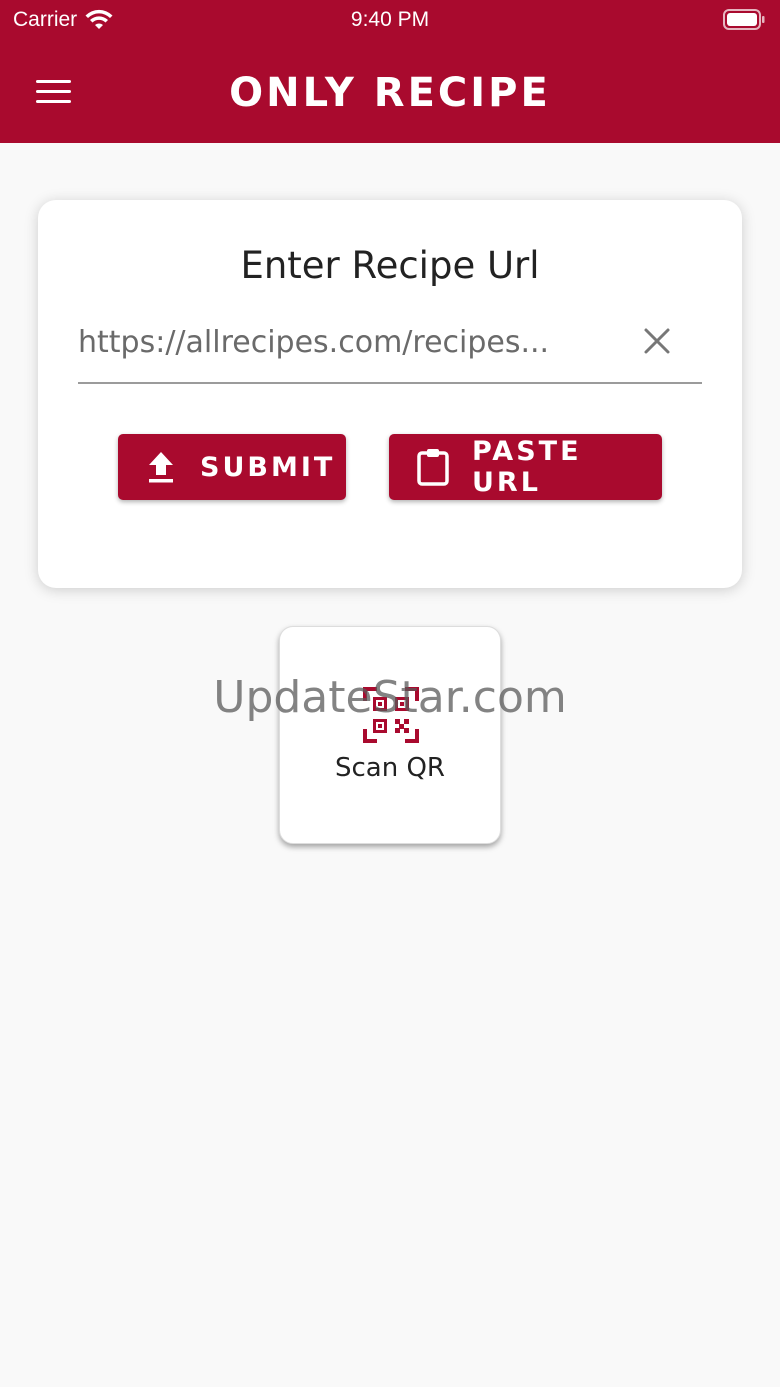  I want to click on battery-icon, so click(744, 19).